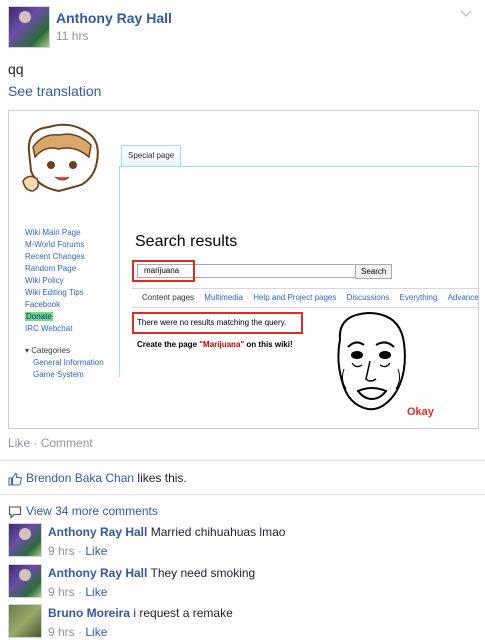 Image resolution: width=485 pixels, height=640 pixels. I want to click on triangle-down-icon: ▾, so click(27, 350).